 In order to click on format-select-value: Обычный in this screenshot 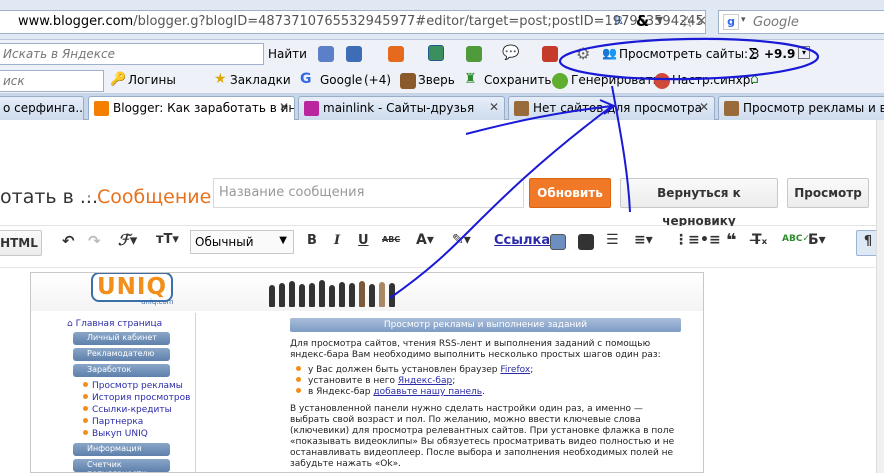, I will do `click(224, 242)`.